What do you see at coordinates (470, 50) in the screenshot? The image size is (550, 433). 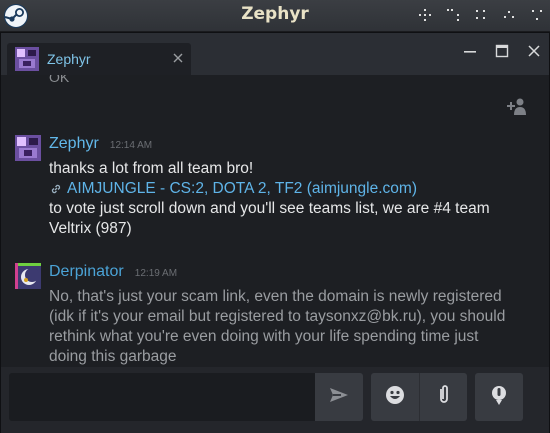 I see `minimize-icon` at bounding box center [470, 50].